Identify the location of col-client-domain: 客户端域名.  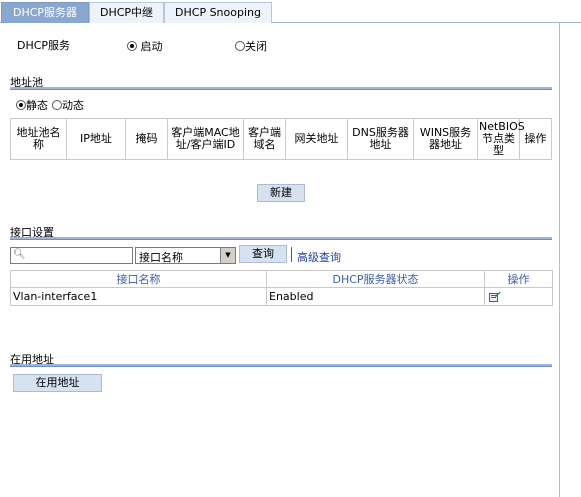
(264, 139).